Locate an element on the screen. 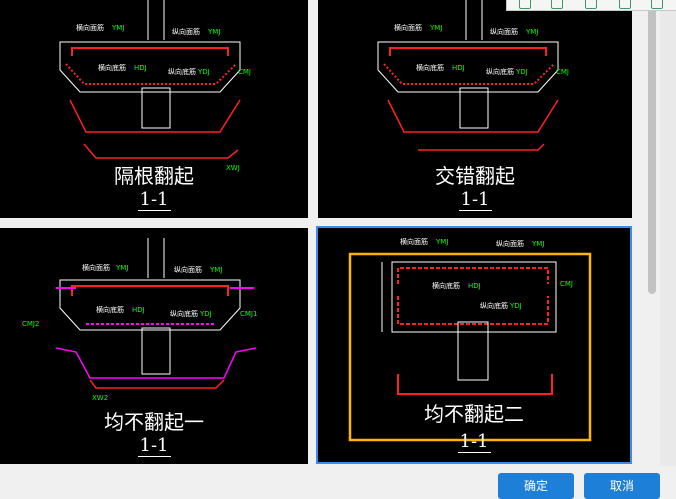 Image resolution: width=676 pixels, height=499 pixels. option-section-1: 1-1 is located at coordinates (154, 200).